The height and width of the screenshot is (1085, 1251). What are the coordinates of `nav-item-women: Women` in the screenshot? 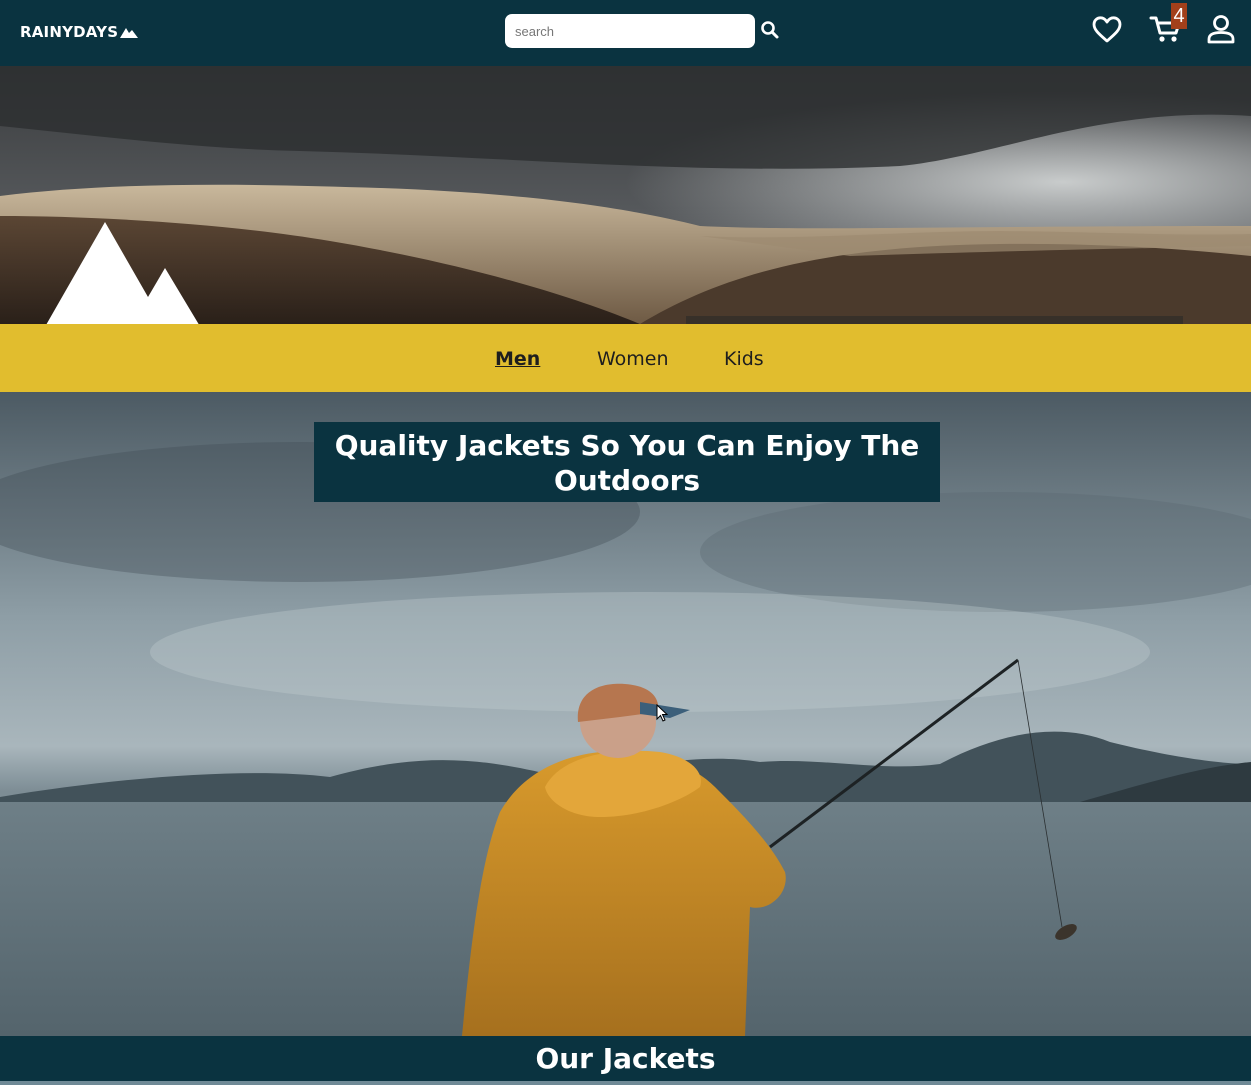 It's located at (633, 359).